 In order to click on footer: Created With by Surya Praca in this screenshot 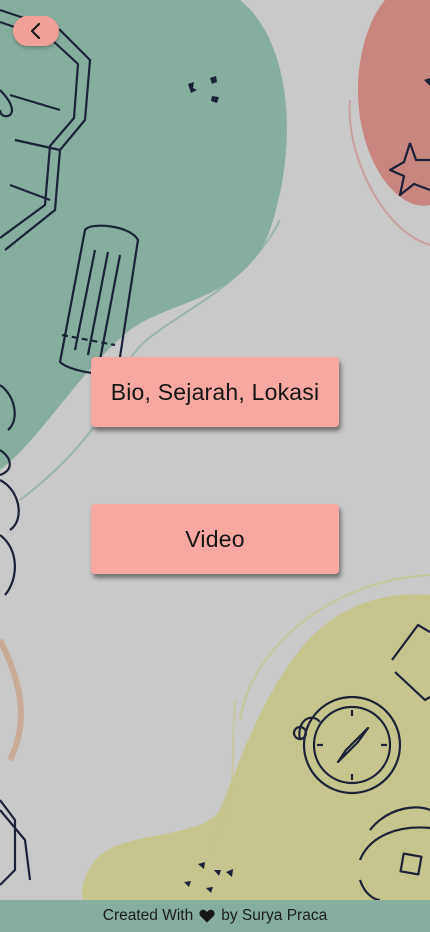, I will do `click(215, 916)`.